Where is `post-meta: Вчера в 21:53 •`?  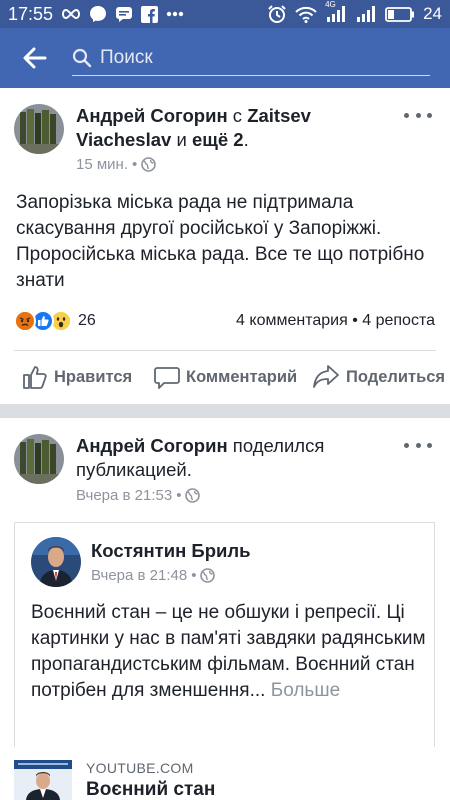 post-meta: Вчера в 21:53 • is located at coordinates (138, 495).